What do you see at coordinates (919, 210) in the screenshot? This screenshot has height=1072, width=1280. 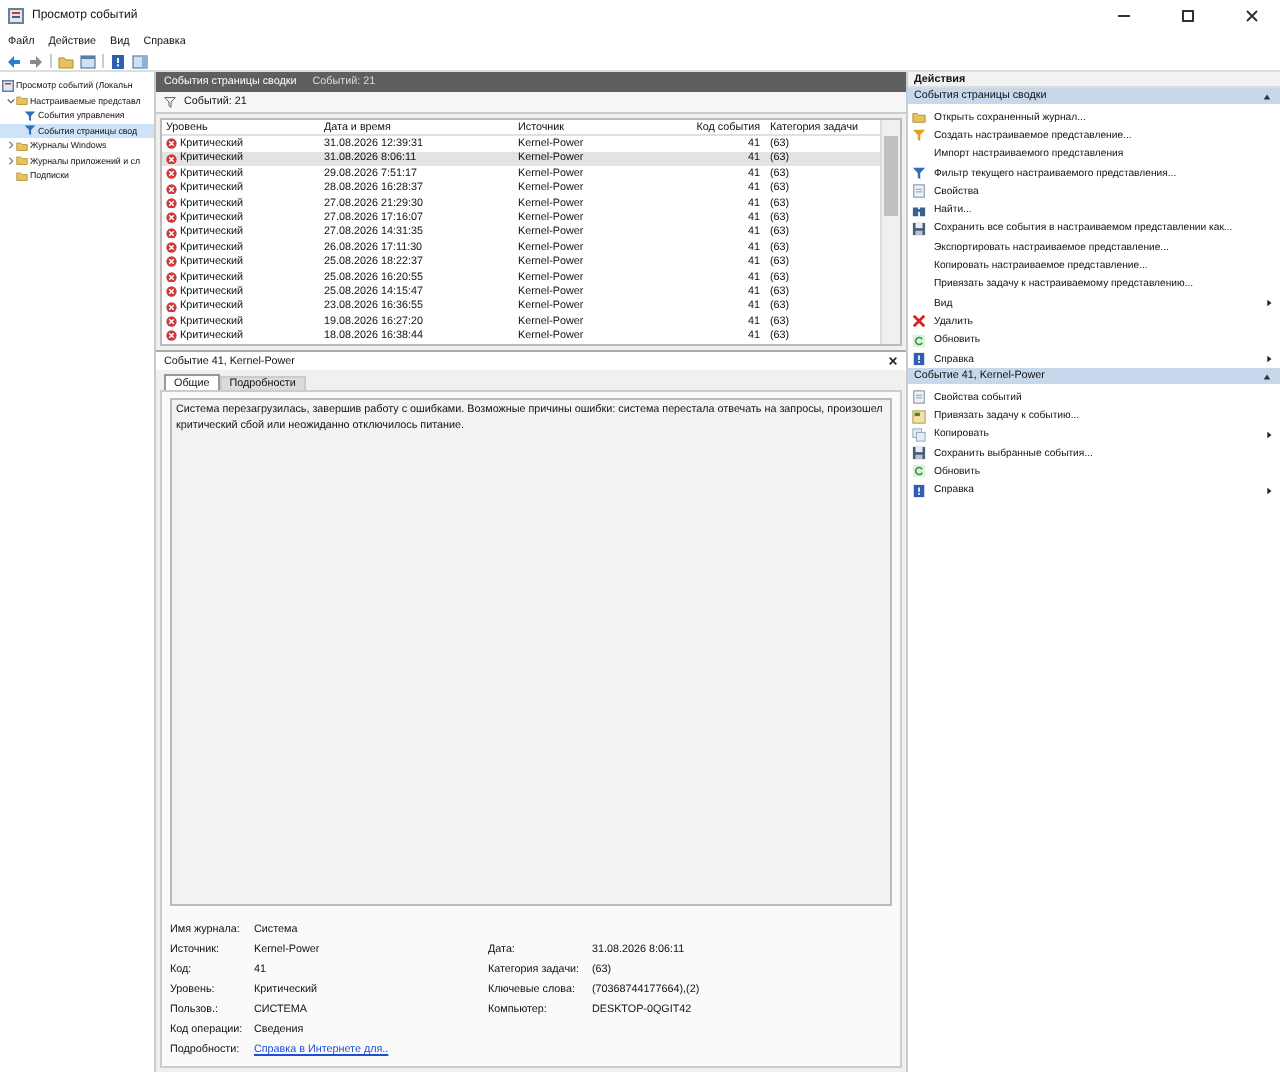 I see `binoculars-icon` at bounding box center [919, 210].